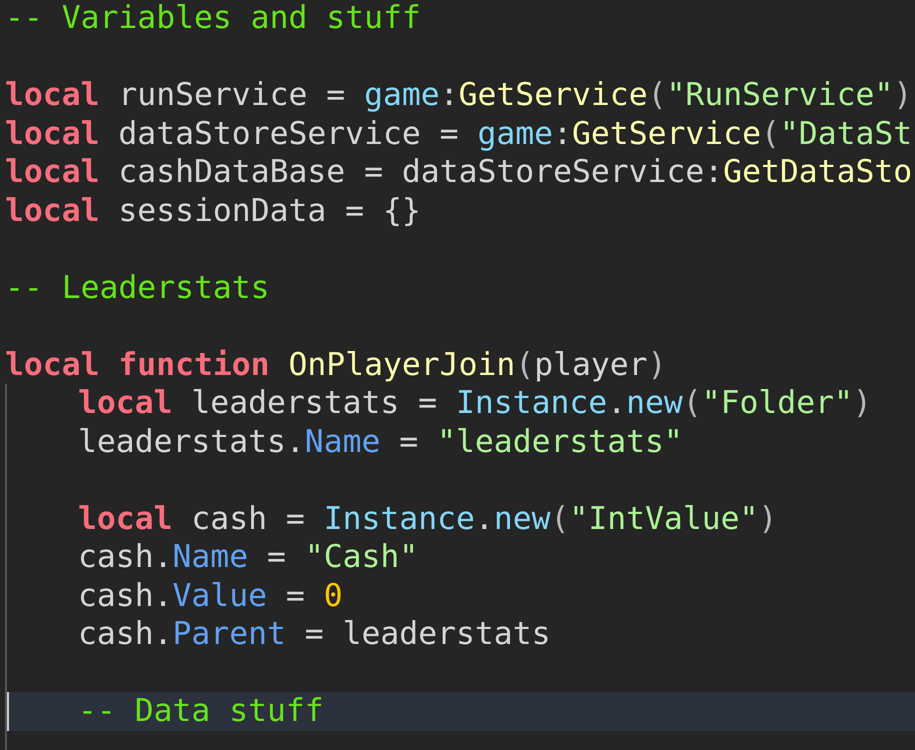 This screenshot has width=915, height=750. What do you see at coordinates (288, 133) in the screenshot?
I see `code-text: dataStoreService =` at bounding box center [288, 133].